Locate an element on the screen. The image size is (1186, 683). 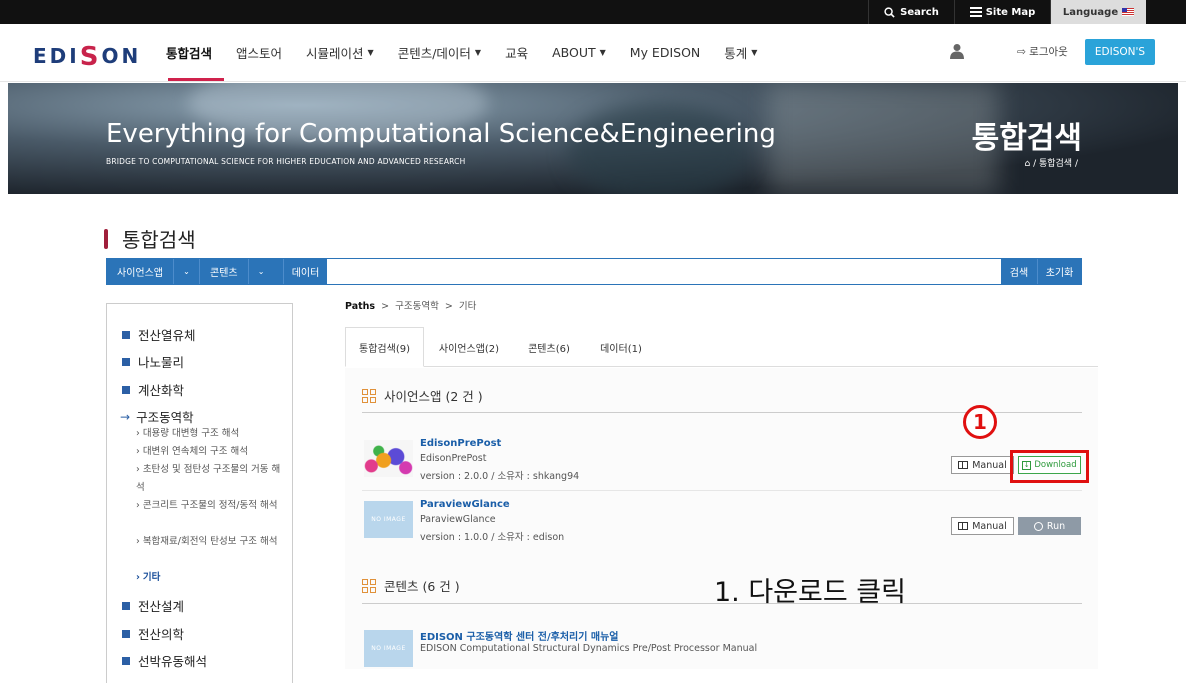
page-title: 통합검색 is located at coordinates (150, 238).